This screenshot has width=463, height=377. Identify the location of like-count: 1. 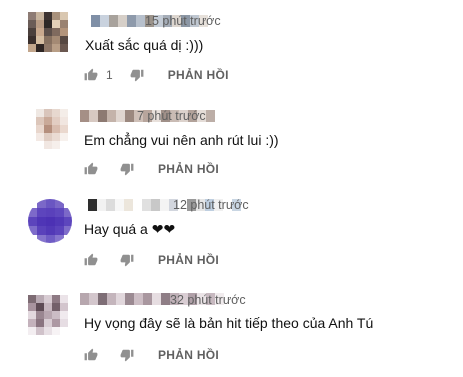
(109, 75).